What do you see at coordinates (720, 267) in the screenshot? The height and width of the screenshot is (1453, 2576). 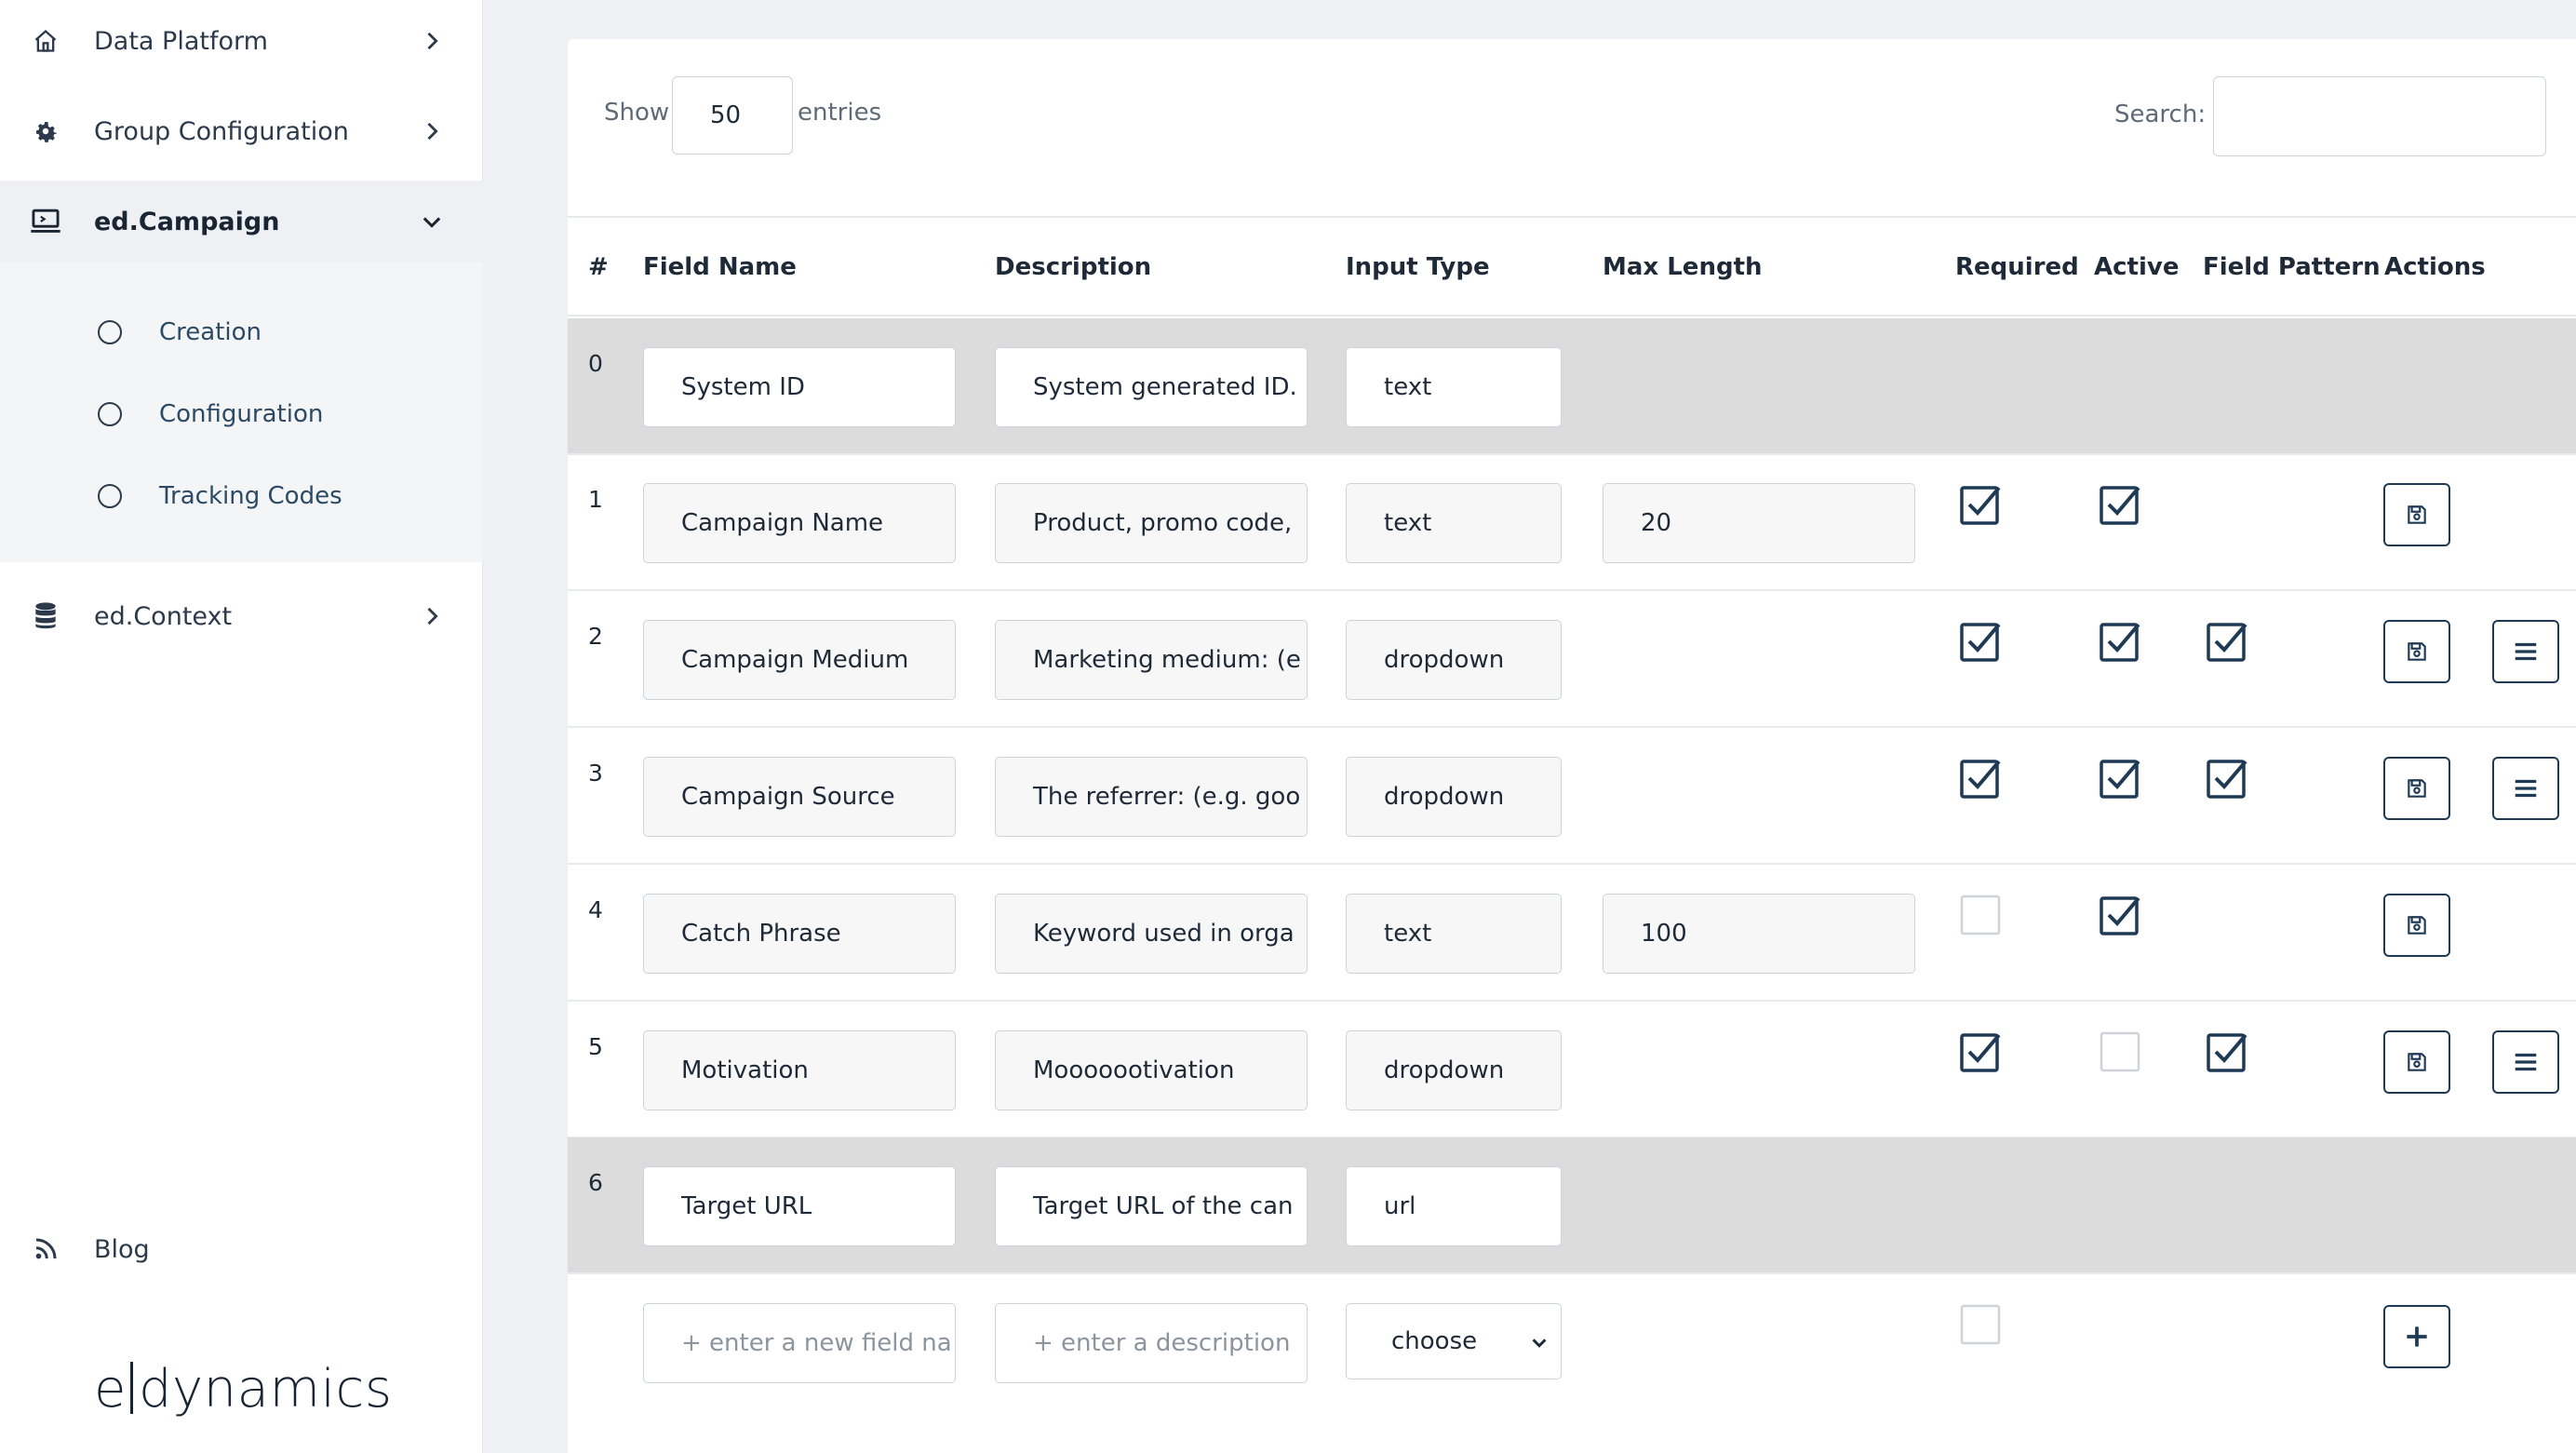 I see `column-header-field-name: Field Name` at bounding box center [720, 267].